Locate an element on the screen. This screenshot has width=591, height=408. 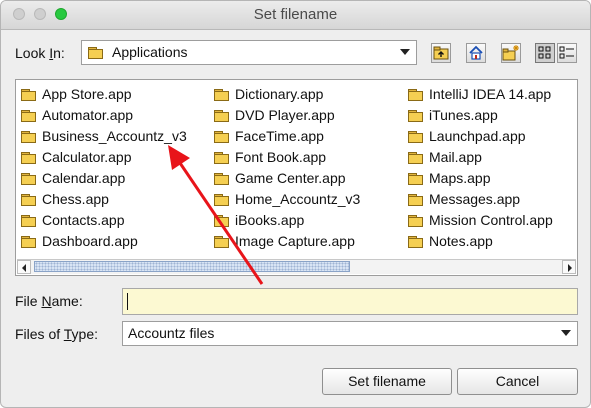
annotation-arrow-icon is located at coordinates (216, 215).